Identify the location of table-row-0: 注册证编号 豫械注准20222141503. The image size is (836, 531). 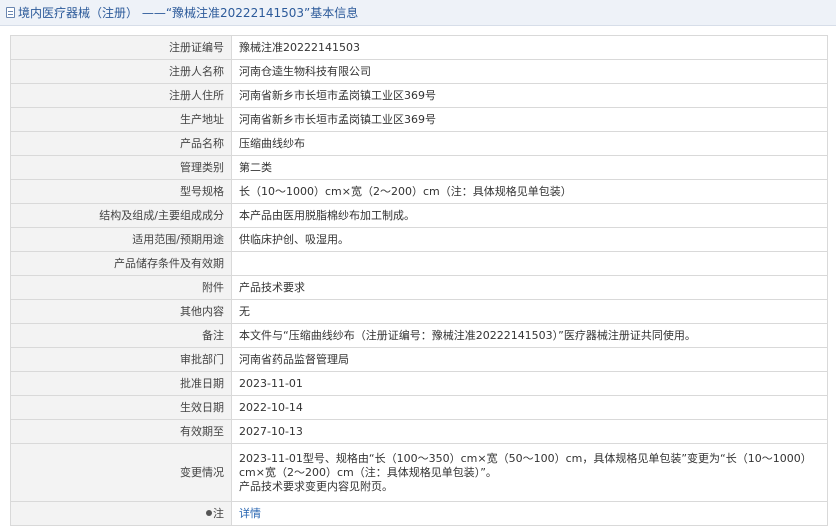
(419, 47).